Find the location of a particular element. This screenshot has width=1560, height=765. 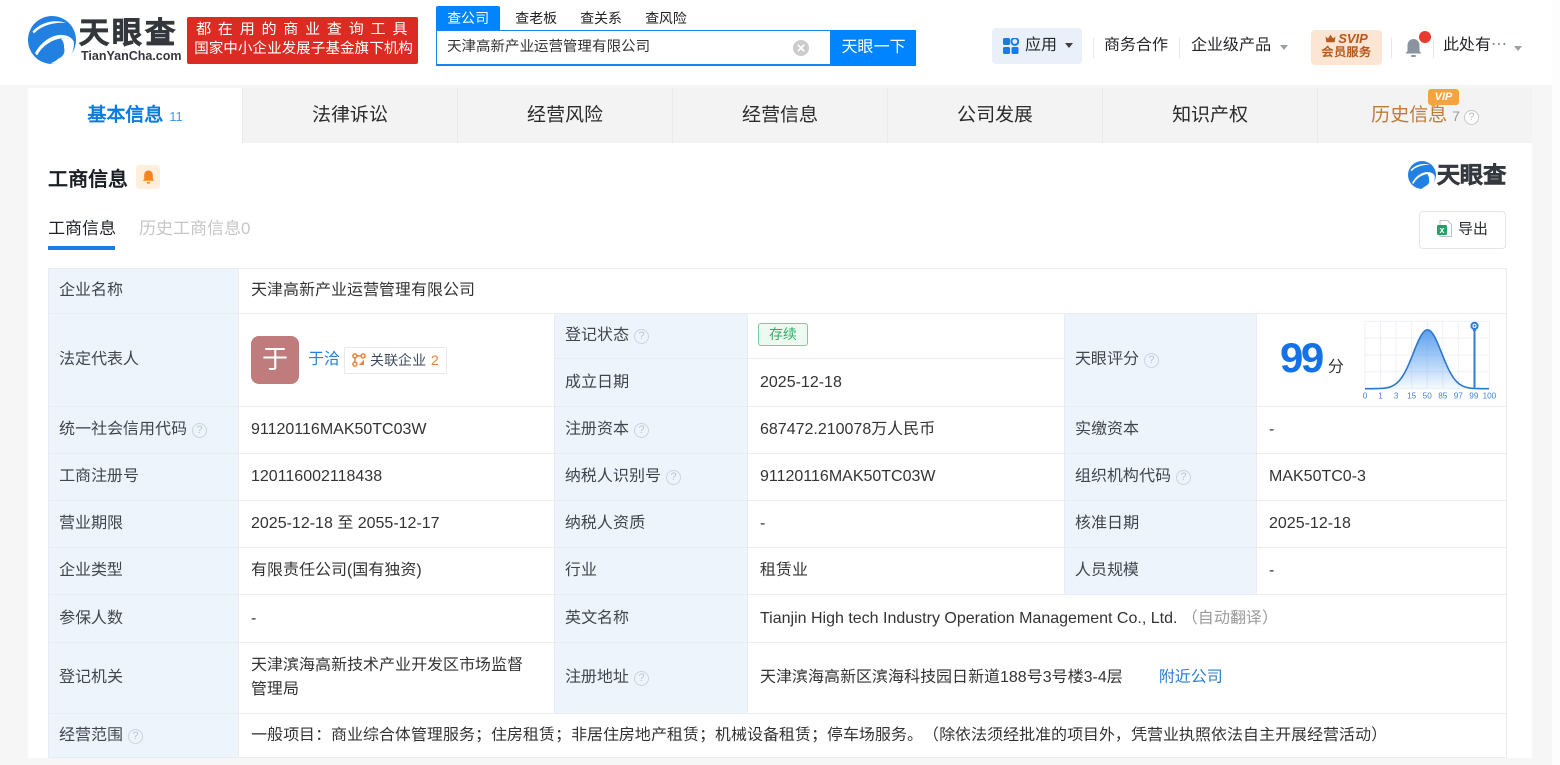

svg-text: 99 is located at coordinates (1474, 396).